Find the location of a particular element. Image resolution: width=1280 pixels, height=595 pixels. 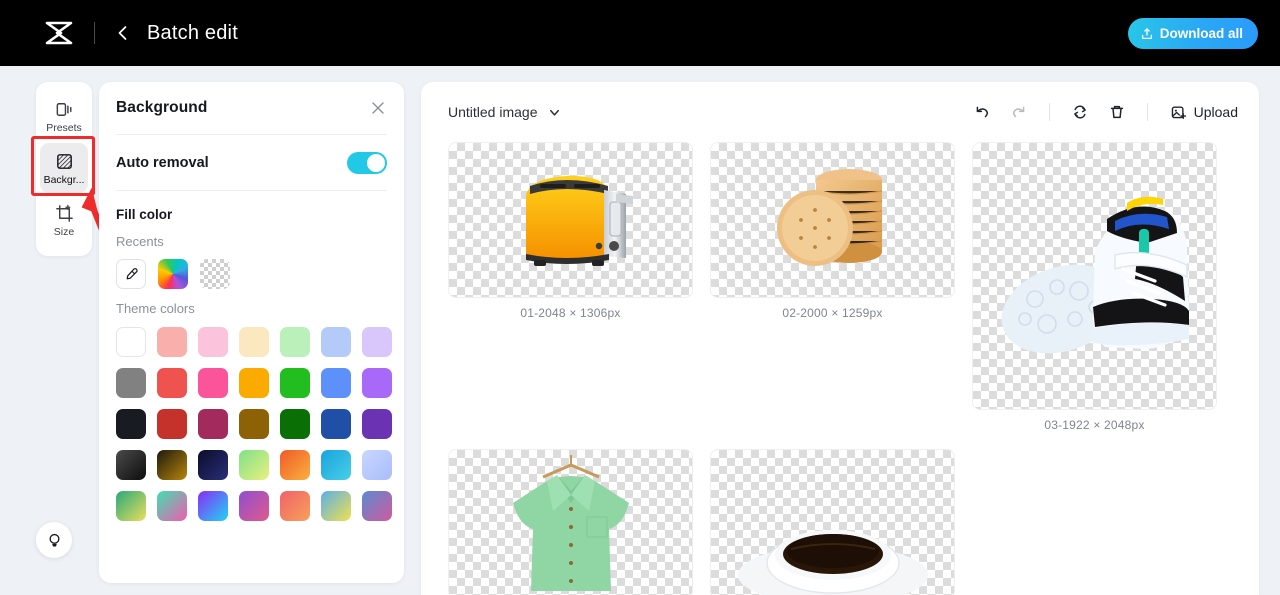

close-icon is located at coordinates (378, 108).